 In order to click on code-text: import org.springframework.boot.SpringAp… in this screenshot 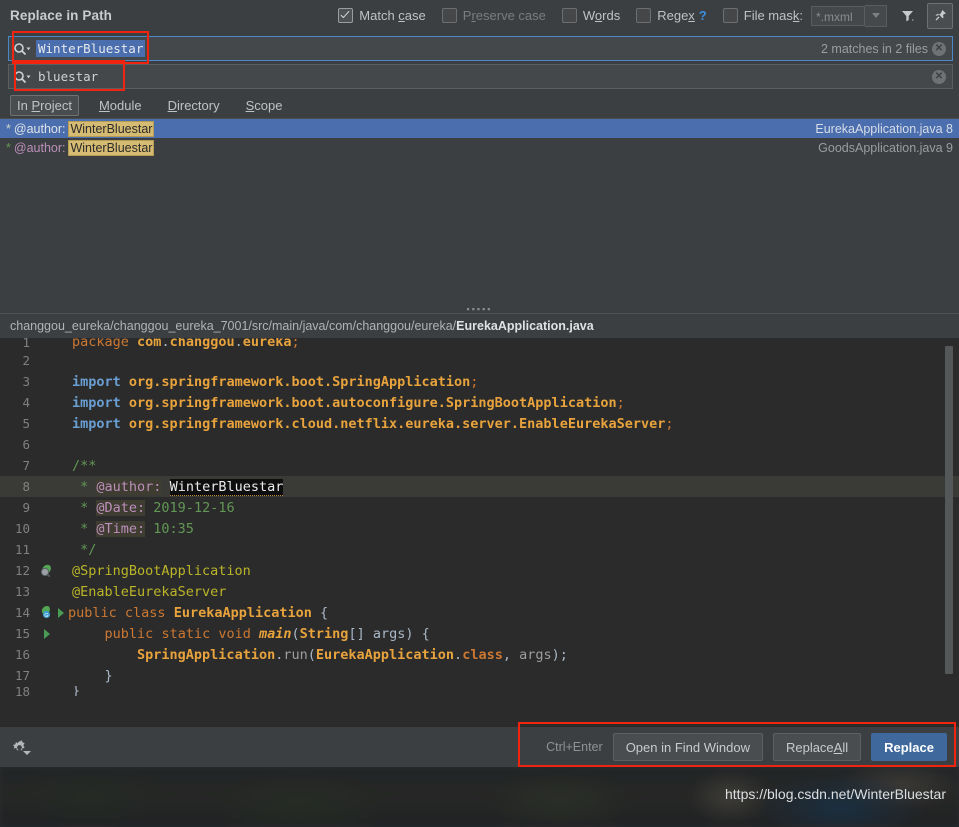, I will do `click(275, 381)`.